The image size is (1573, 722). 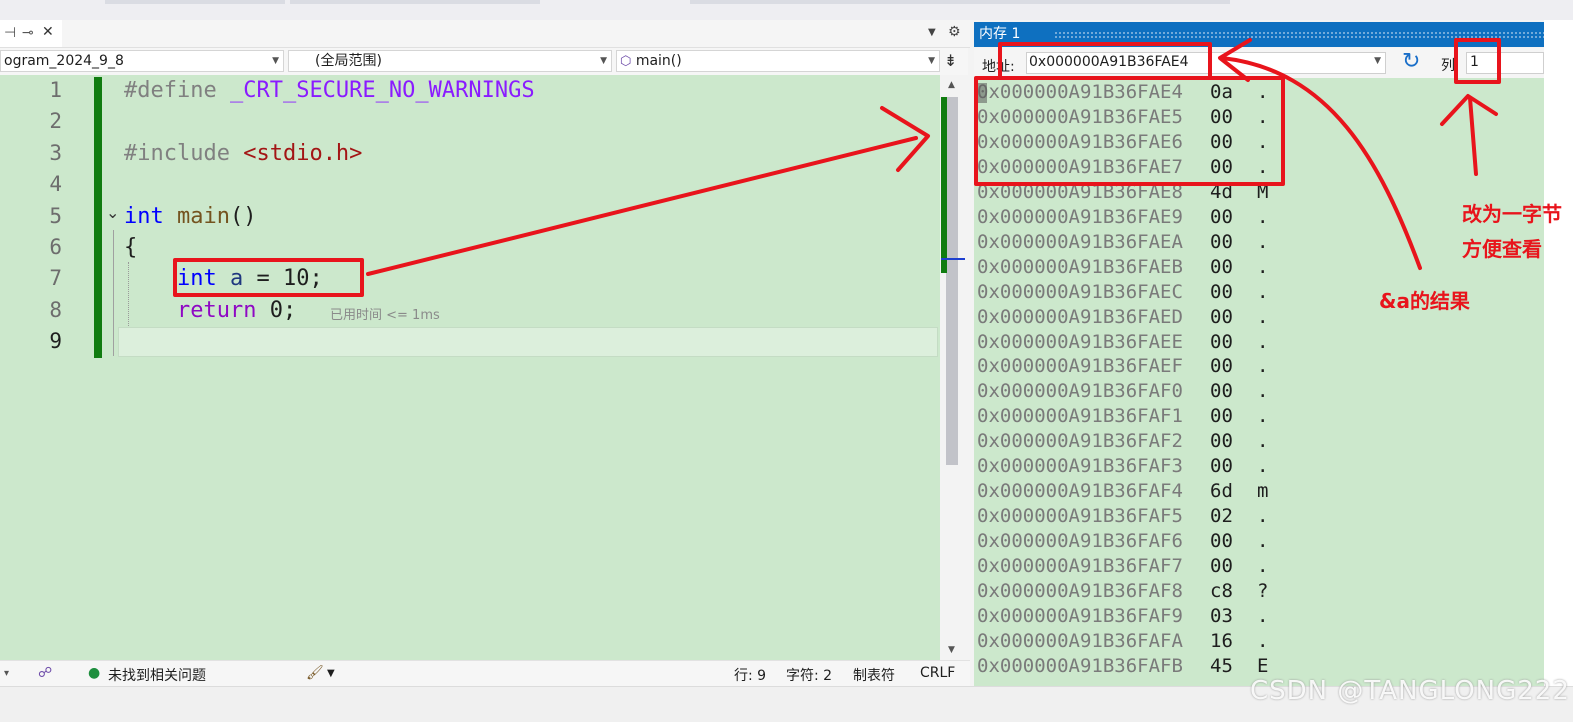 I want to click on arrow-line-to-address, so click(x=1321, y=163).